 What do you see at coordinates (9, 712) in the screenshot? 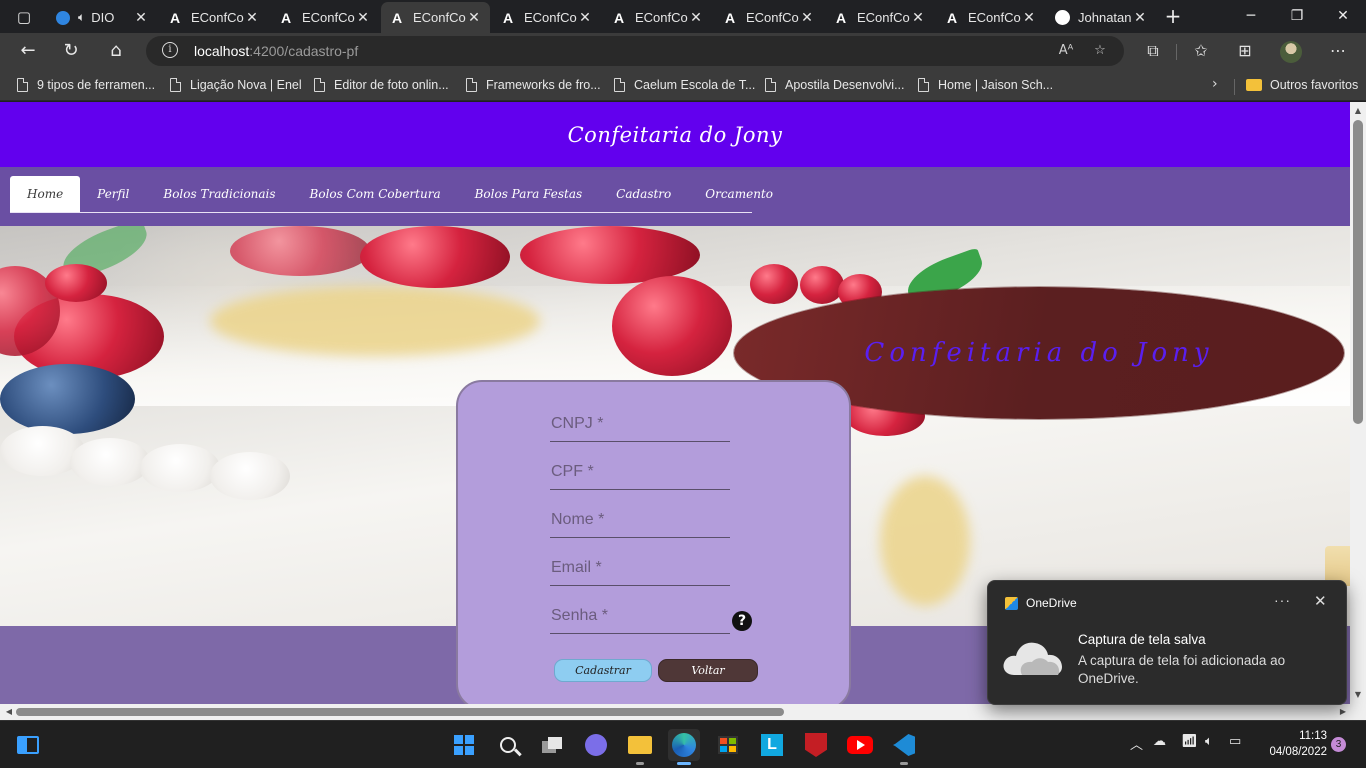
I see `scroll-left-icon: ◀` at bounding box center [9, 712].